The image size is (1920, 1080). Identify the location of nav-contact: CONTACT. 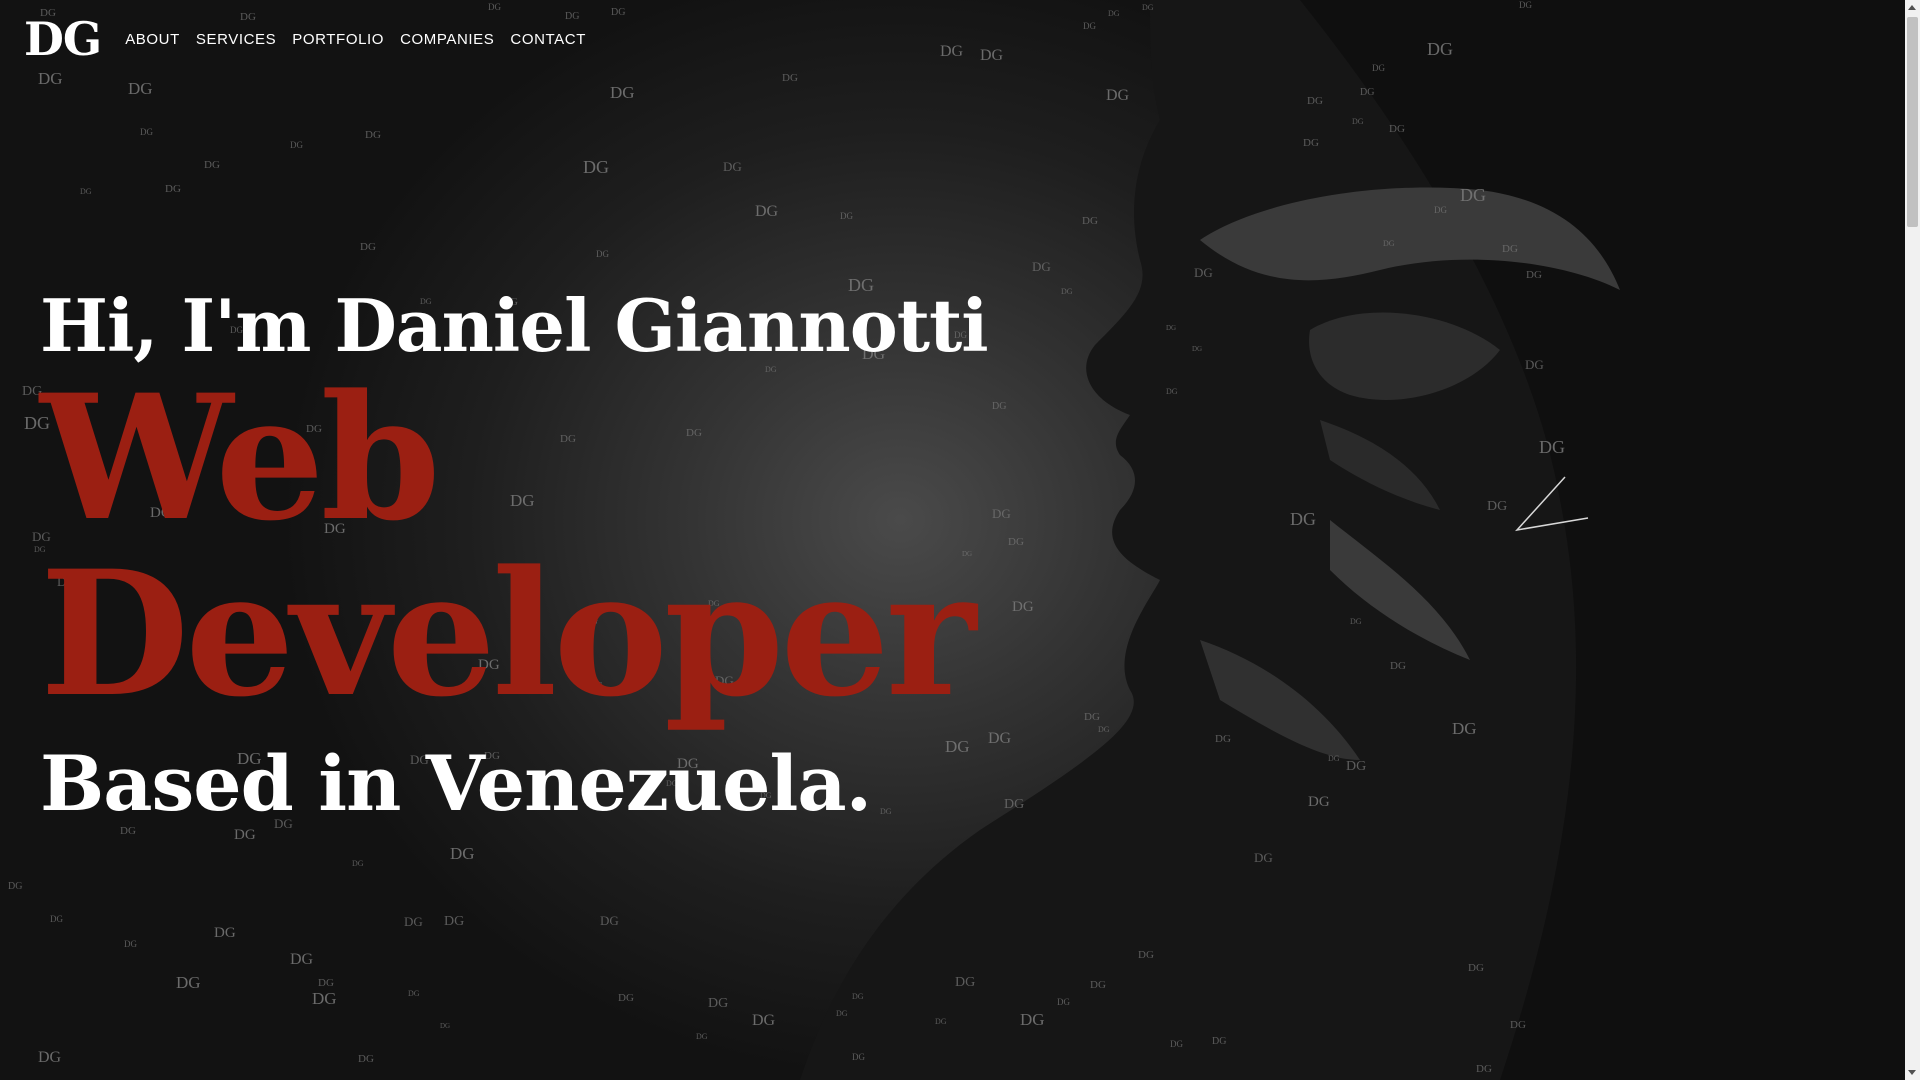
(548, 39).